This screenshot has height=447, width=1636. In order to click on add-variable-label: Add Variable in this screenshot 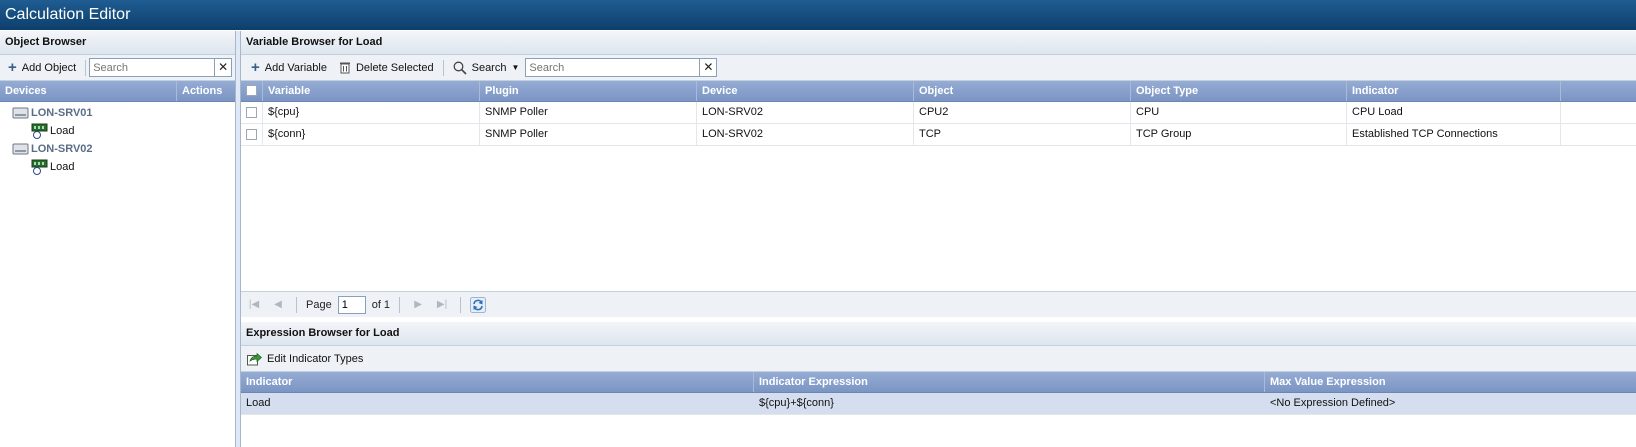, I will do `click(295, 67)`.